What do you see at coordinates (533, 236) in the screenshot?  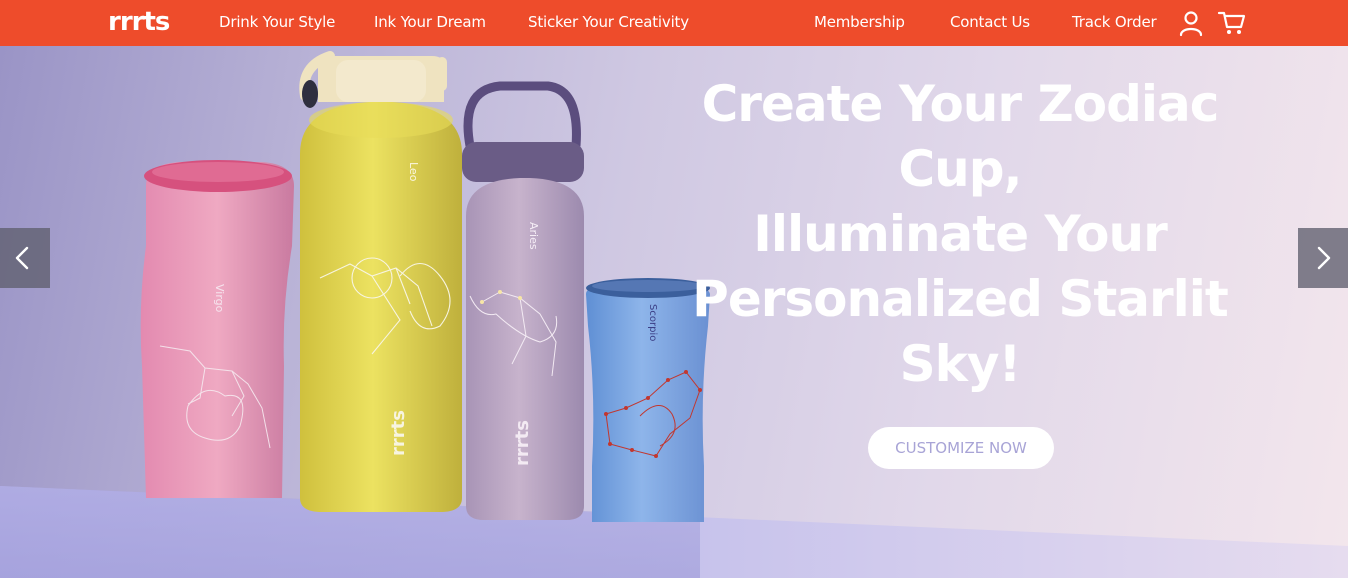 I see `aries-label: Aries` at bounding box center [533, 236].